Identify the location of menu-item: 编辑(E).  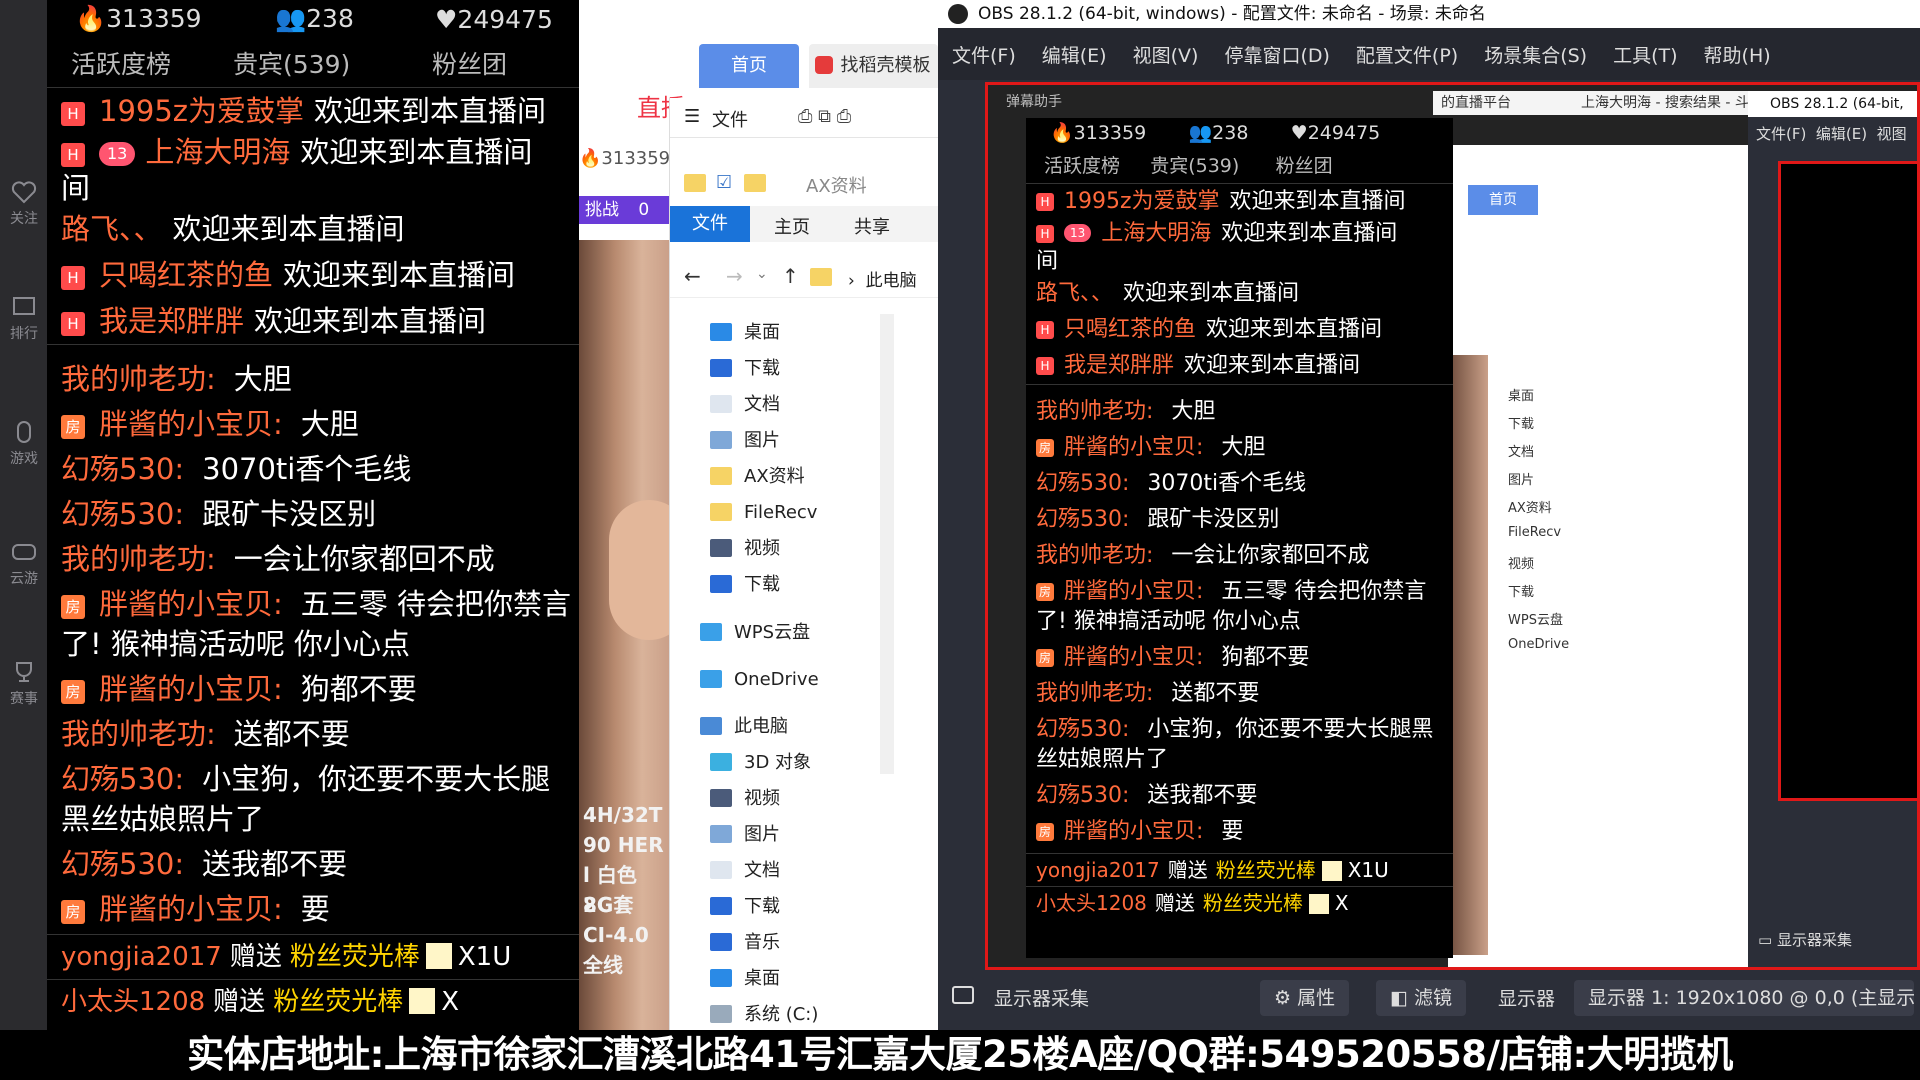
(1074, 54).